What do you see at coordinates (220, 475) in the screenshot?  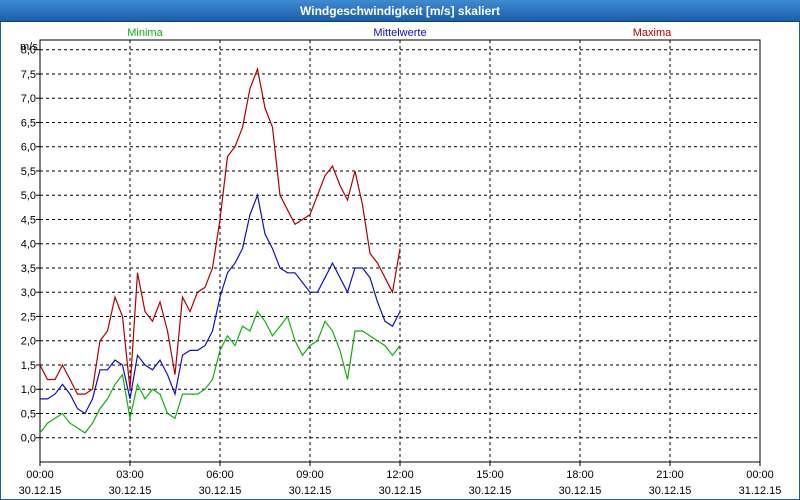 I see `x-tick-label-time: 06:00` at bounding box center [220, 475].